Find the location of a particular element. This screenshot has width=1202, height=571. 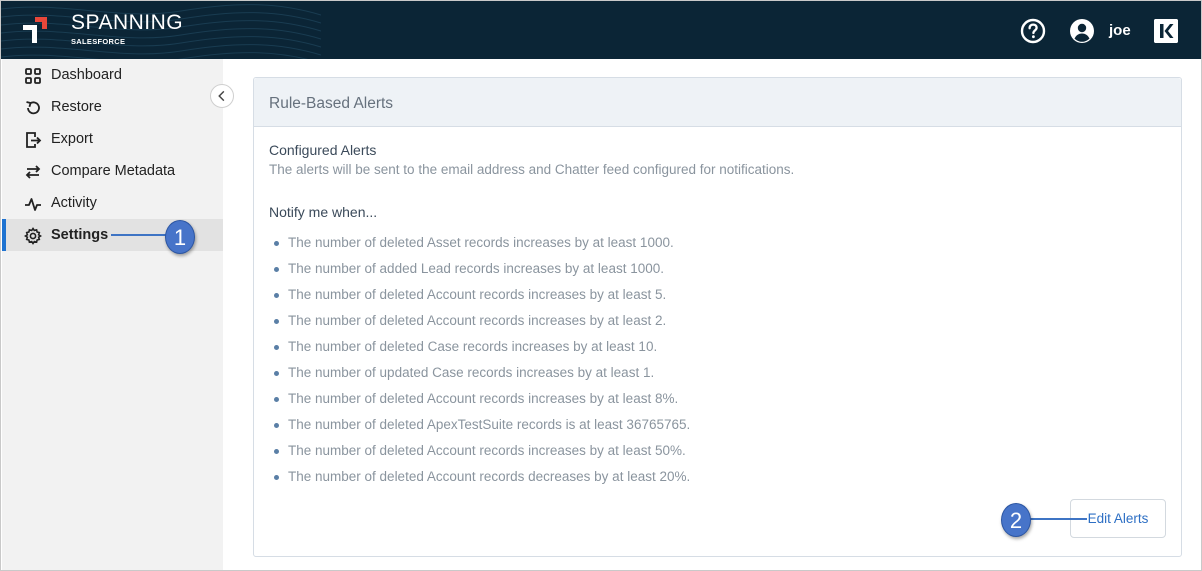

sidebar-item-label: Settings is located at coordinates (80, 235).